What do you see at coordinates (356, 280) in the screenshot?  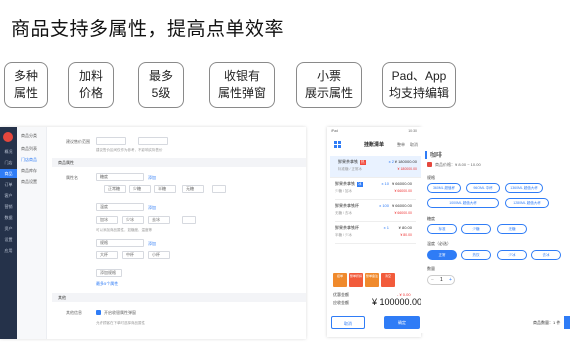 I see `function-button: 整单折扣` at bounding box center [356, 280].